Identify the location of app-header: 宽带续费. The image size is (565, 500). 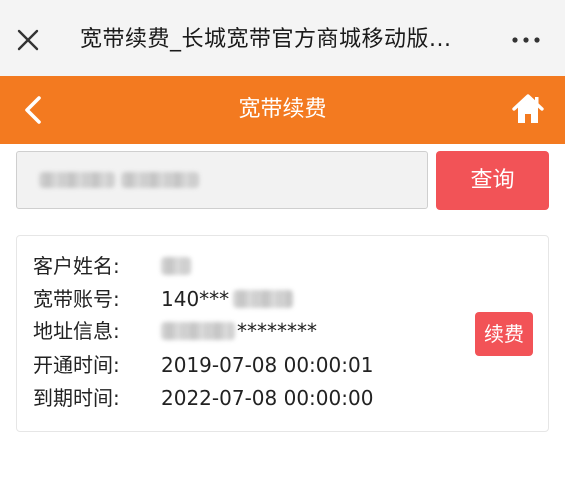
(282, 110).